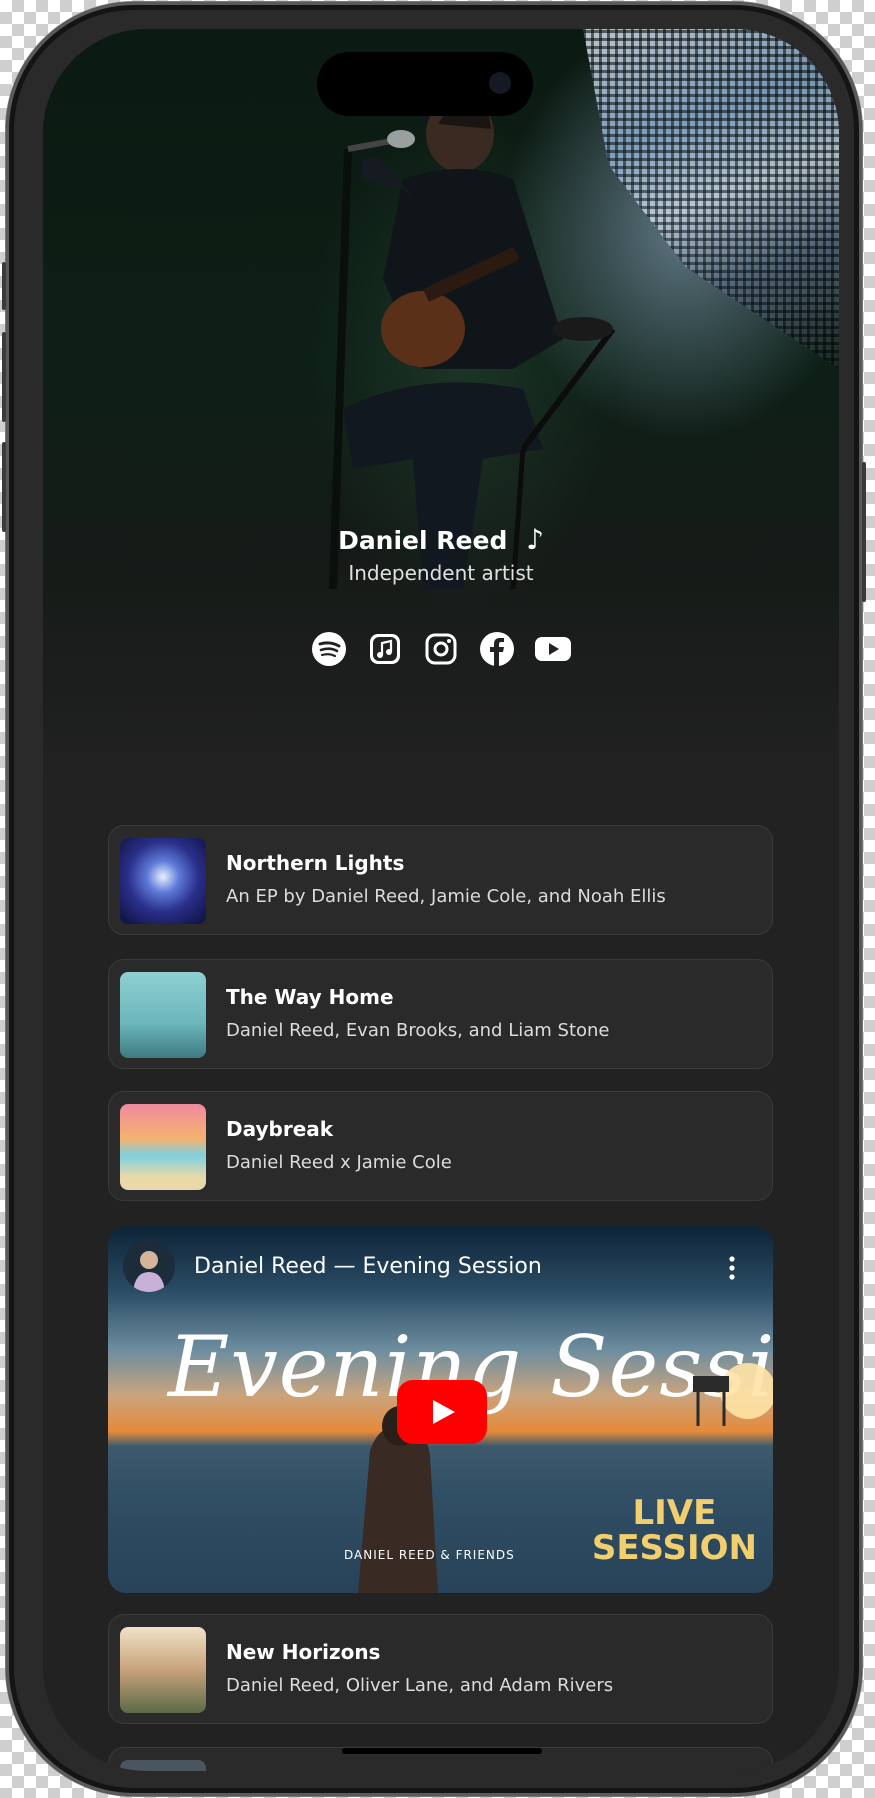 The width and height of the screenshot is (875, 1798). I want to click on album-art-northern-lights, so click(163, 881).